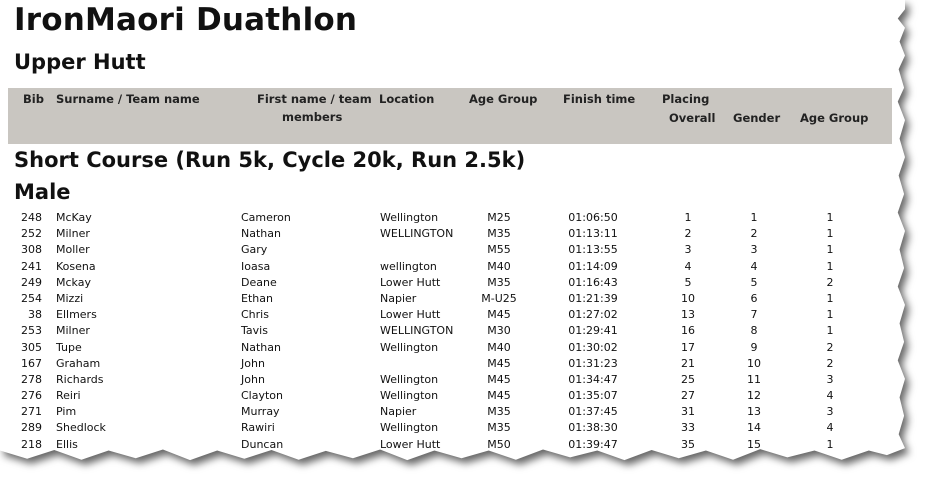 The height and width of the screenshot is (490, 930). What do you see at coordinates (754, 315) in the screenshot?
I see `cell-gender: 7` at bounding box center [754, 315].